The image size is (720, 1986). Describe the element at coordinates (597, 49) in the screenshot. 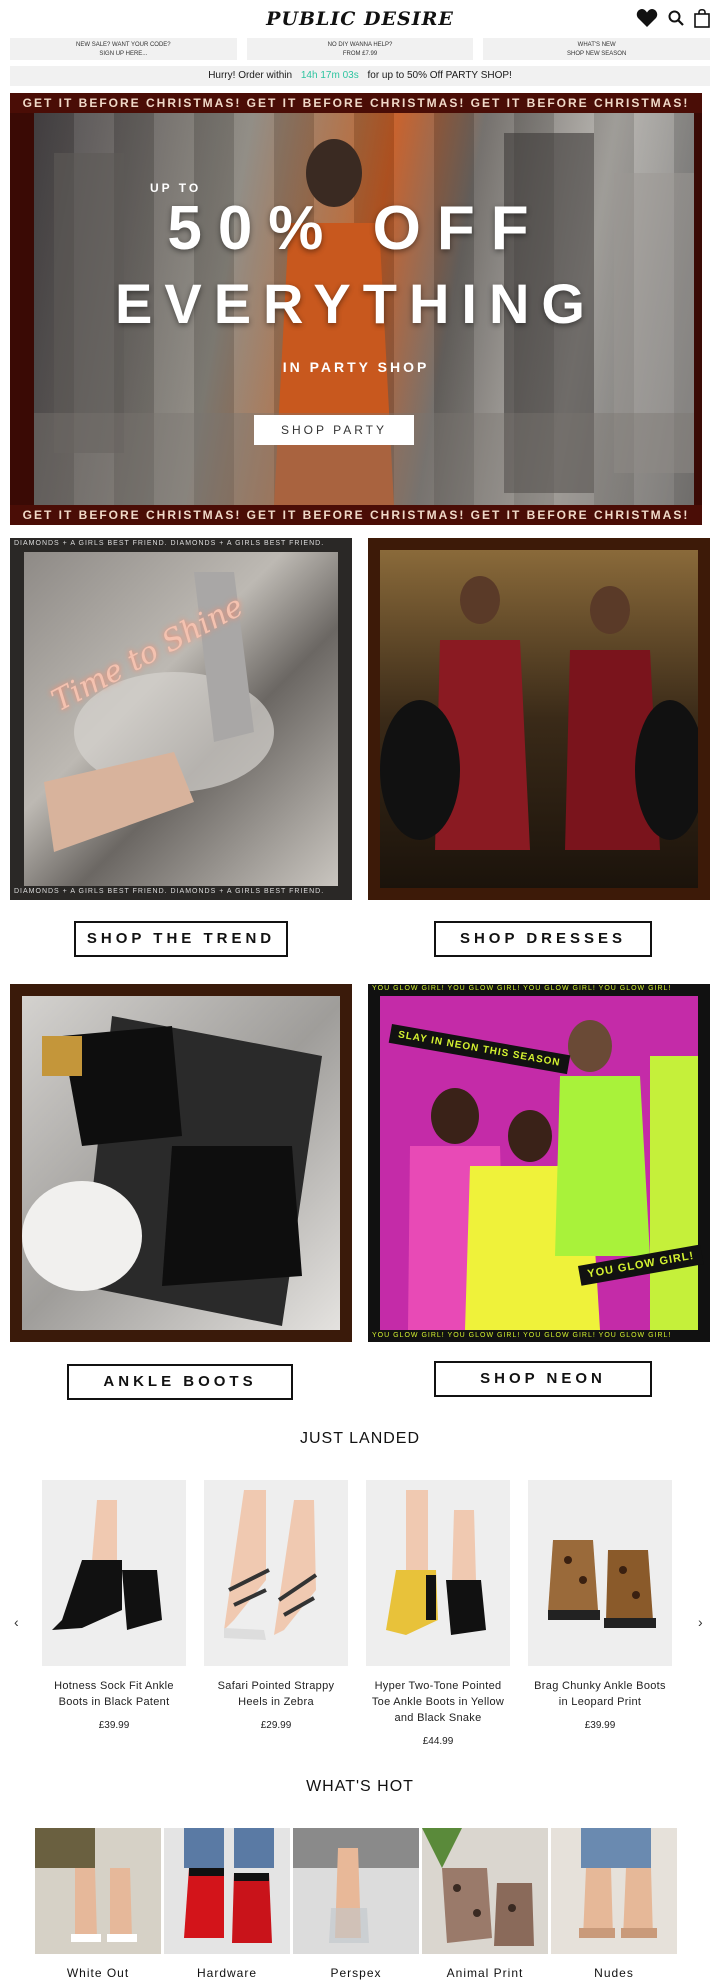

I see `promo-new-season: WHAT'S NEW SHOP NEW SEASON` at that location.